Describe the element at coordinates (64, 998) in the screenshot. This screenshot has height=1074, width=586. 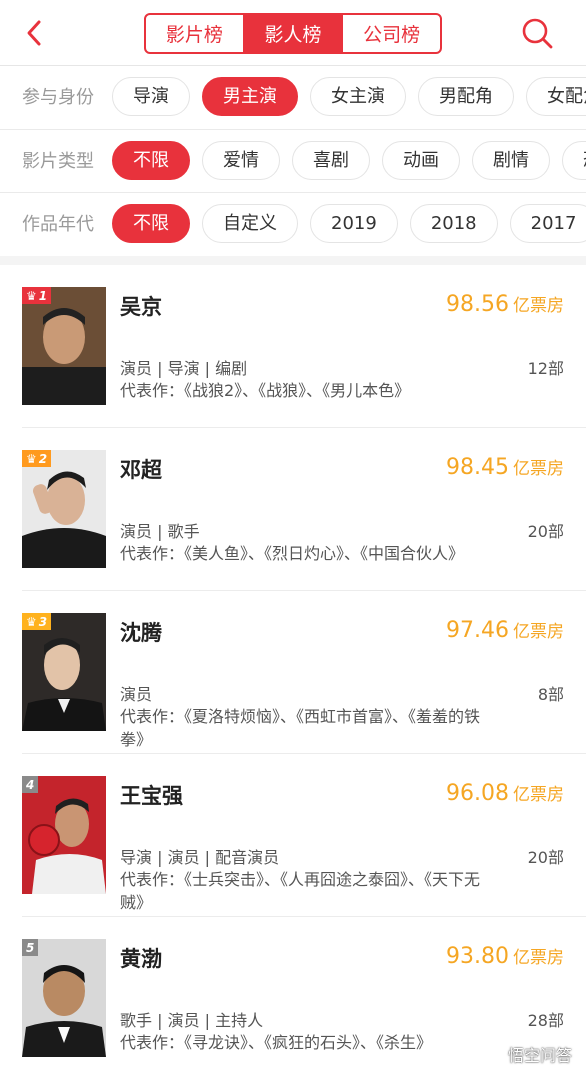
I see `avatar: 5` at that location.